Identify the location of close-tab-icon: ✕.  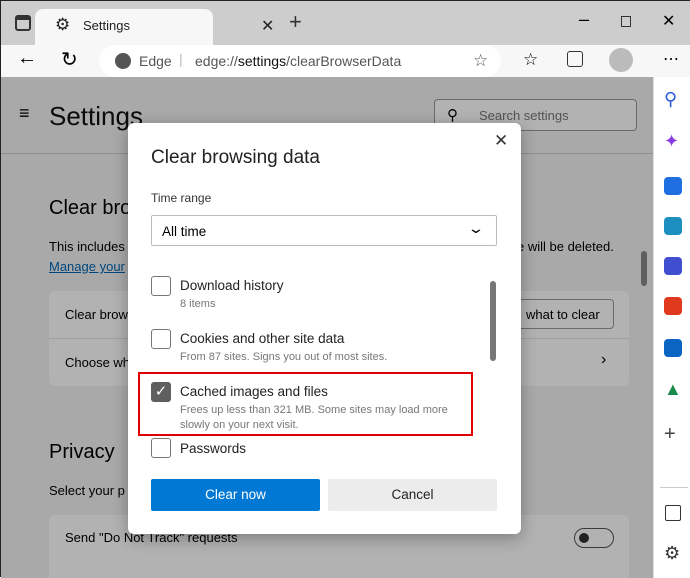
(267, 26).